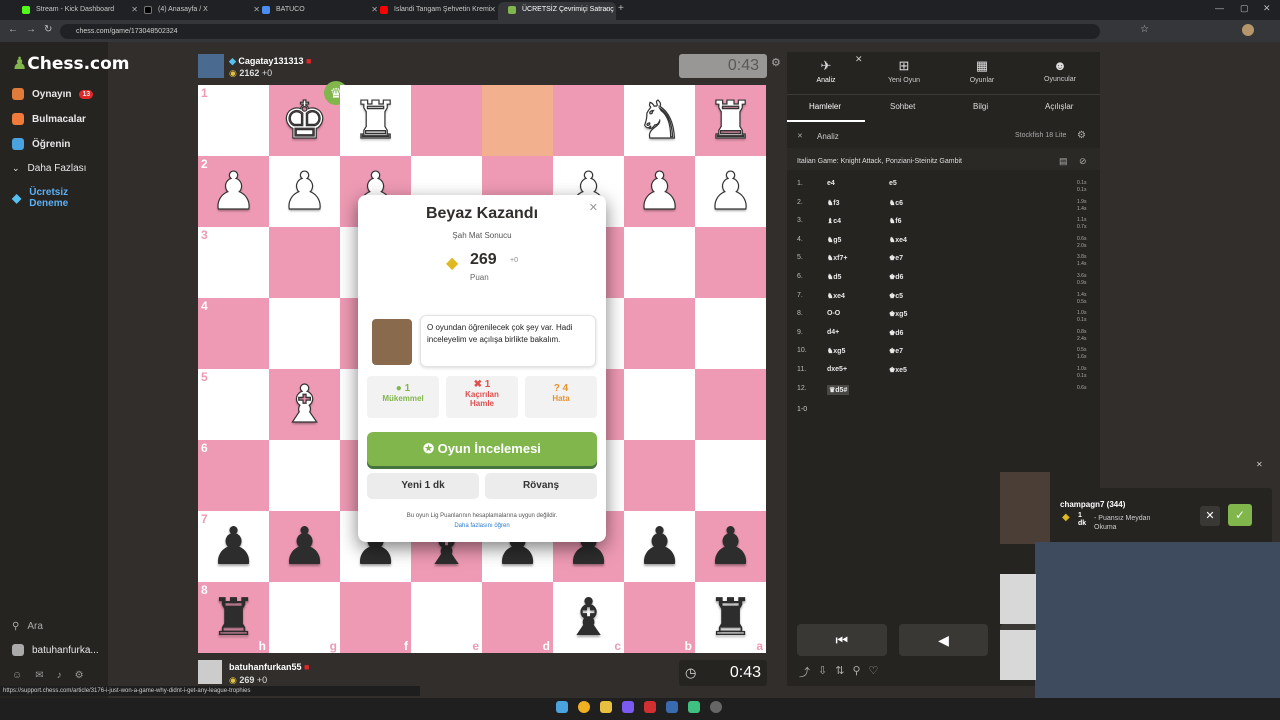  I want to click on discord-icon, so click(628, 707).